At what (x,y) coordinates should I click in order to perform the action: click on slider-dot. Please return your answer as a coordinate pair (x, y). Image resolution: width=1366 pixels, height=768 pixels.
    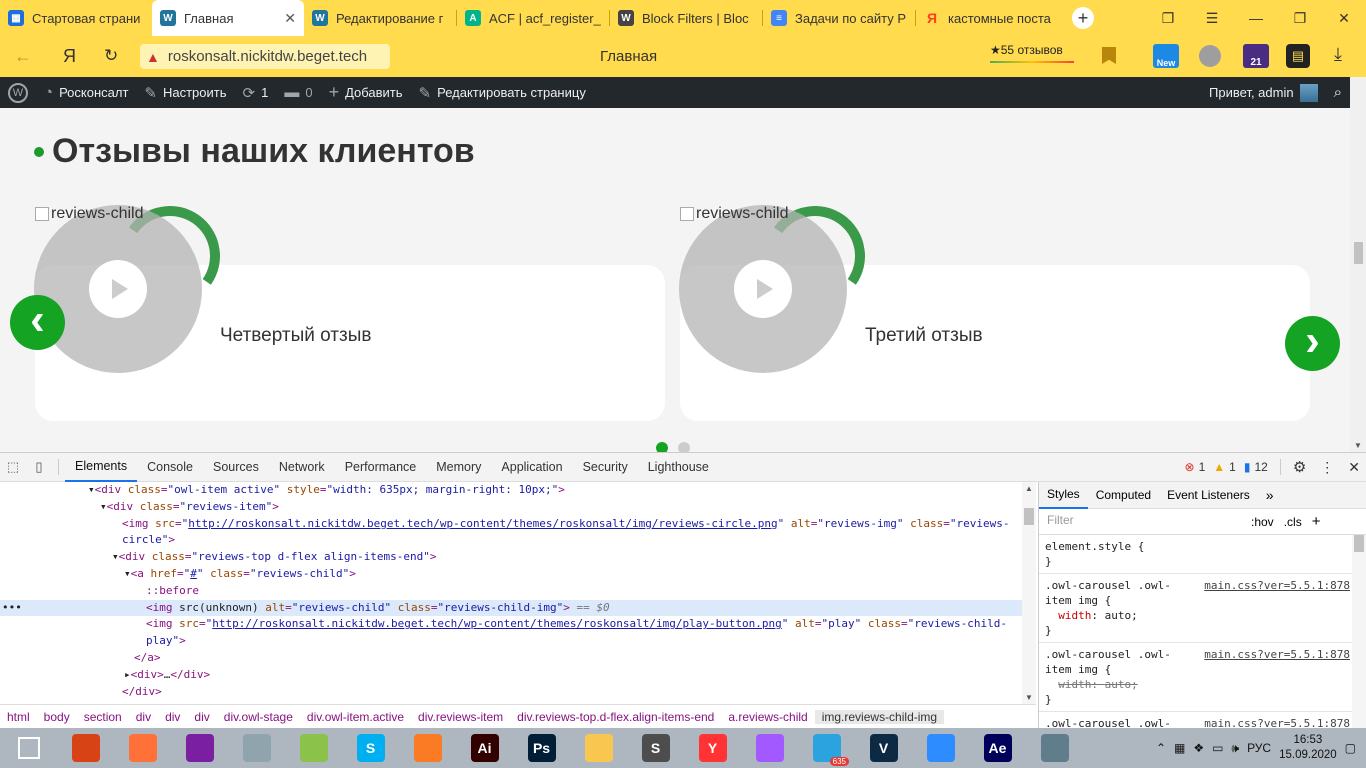
    Looking at the image, I should click on (662, 447).